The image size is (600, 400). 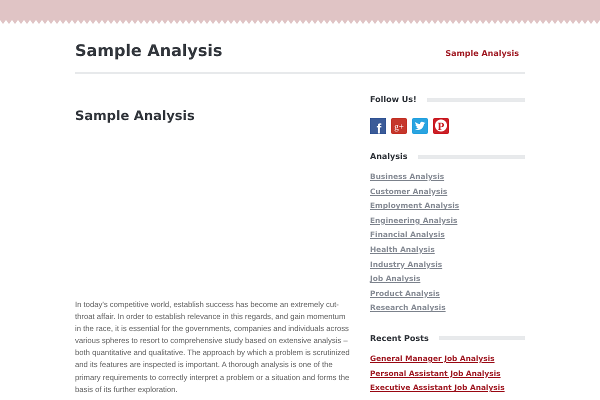 I want to click on widget-title: Recent Posts, so click(x=399, y=338).